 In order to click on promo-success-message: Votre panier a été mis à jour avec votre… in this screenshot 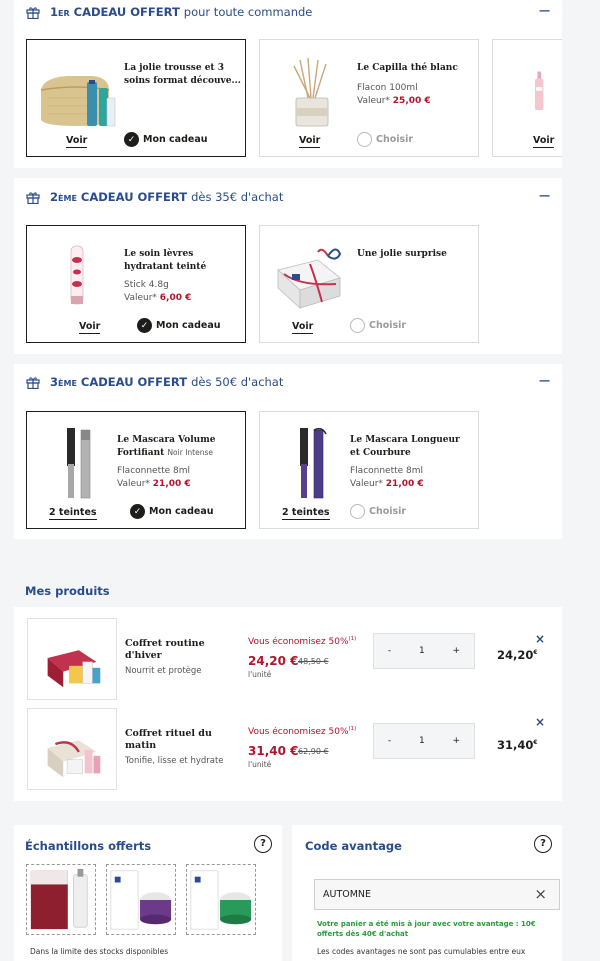, I will do `click(426, 929)`.